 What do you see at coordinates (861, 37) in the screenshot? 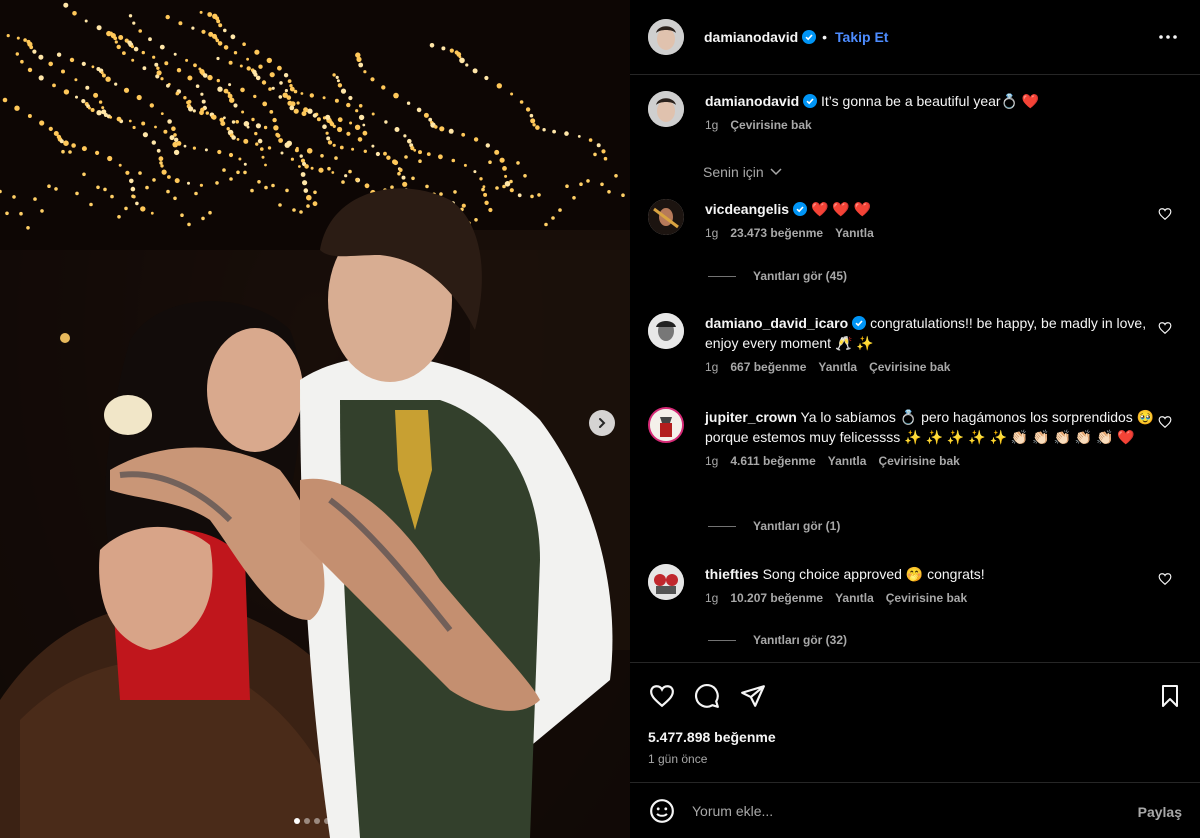
I see `follow-button: Takip Et` at bounding box center [861, 37].